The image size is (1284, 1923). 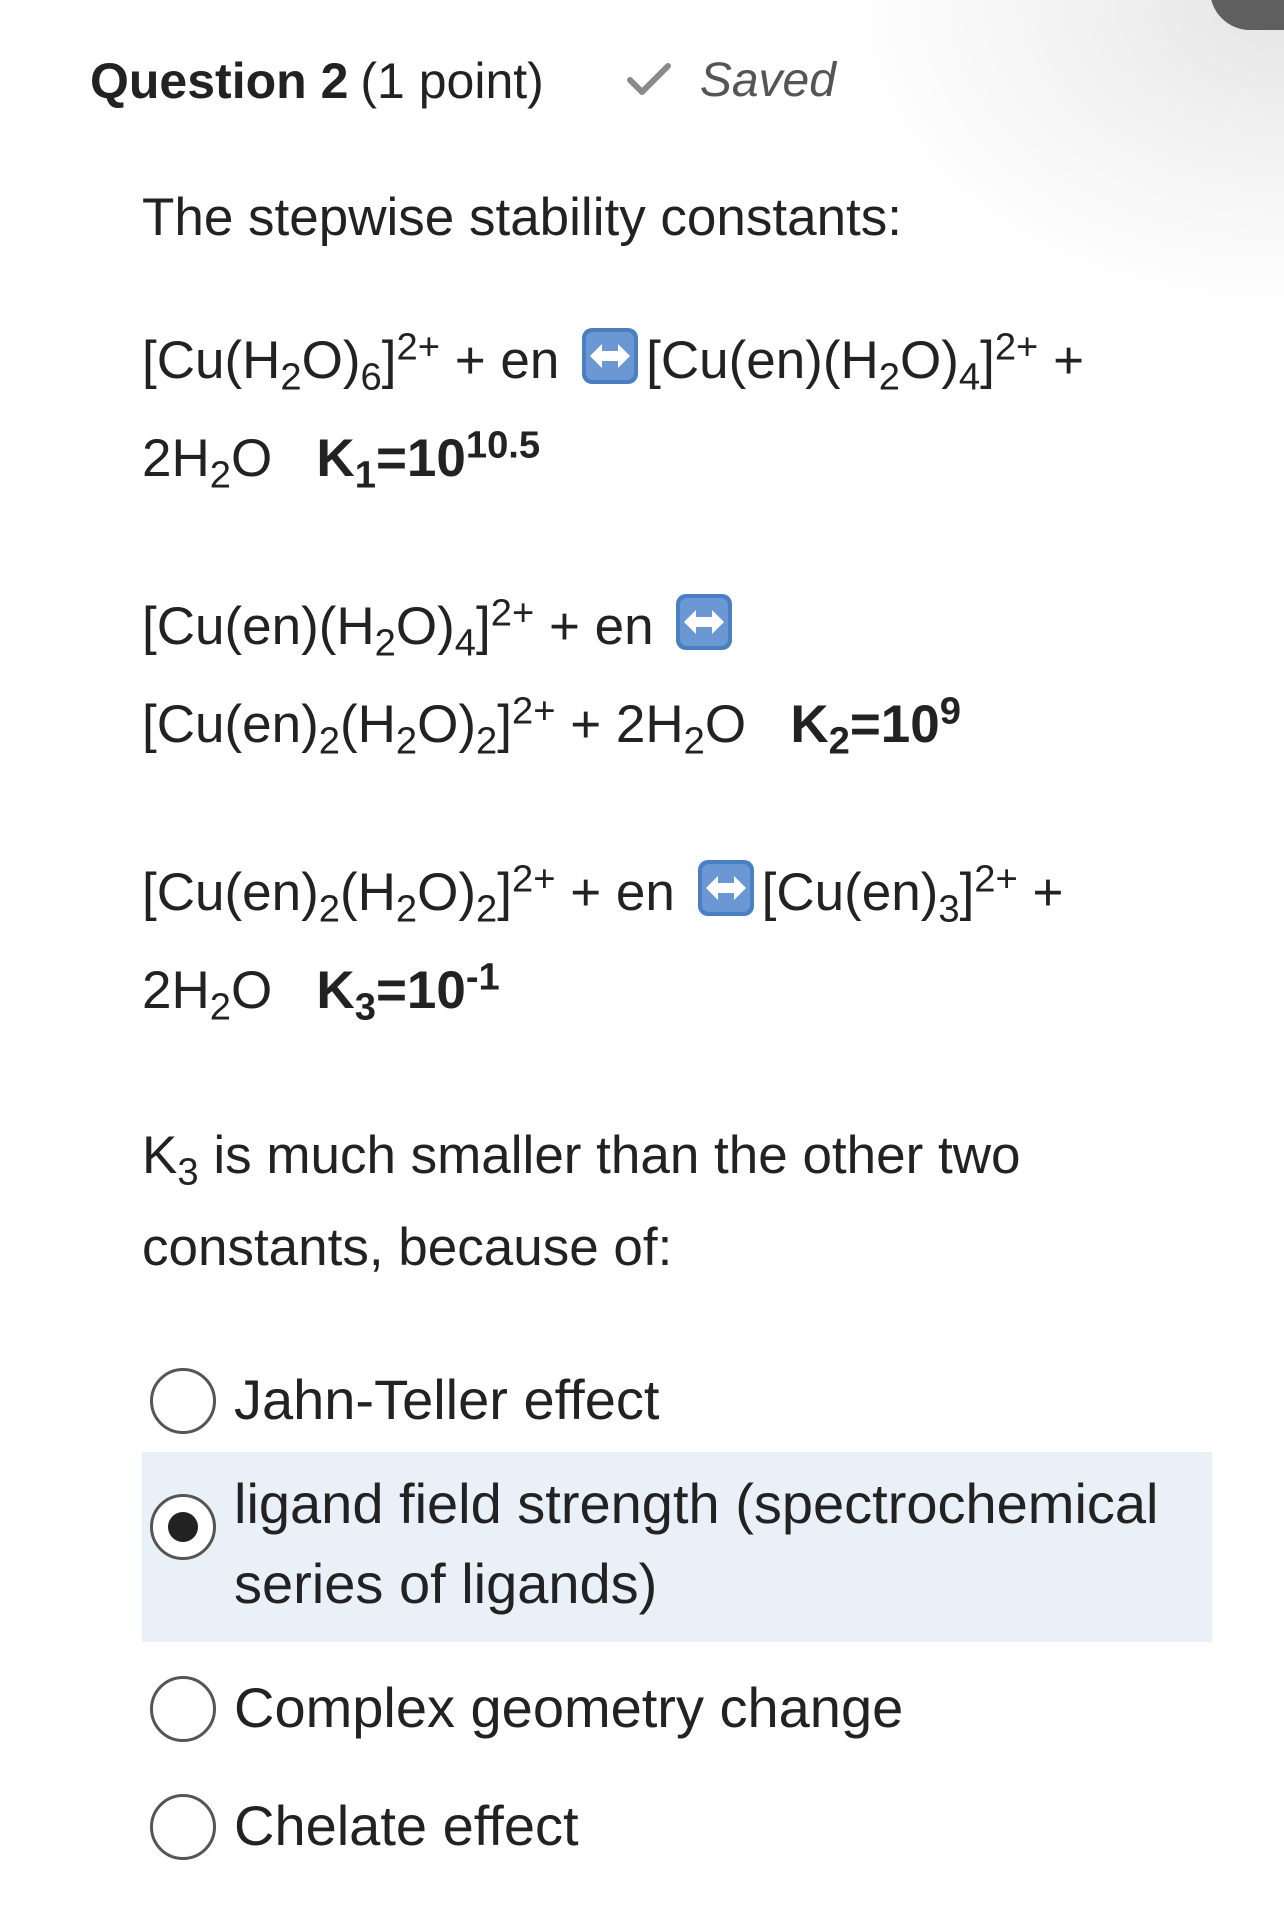 I want to click on radio-dot, so click(x=183, y=1527).